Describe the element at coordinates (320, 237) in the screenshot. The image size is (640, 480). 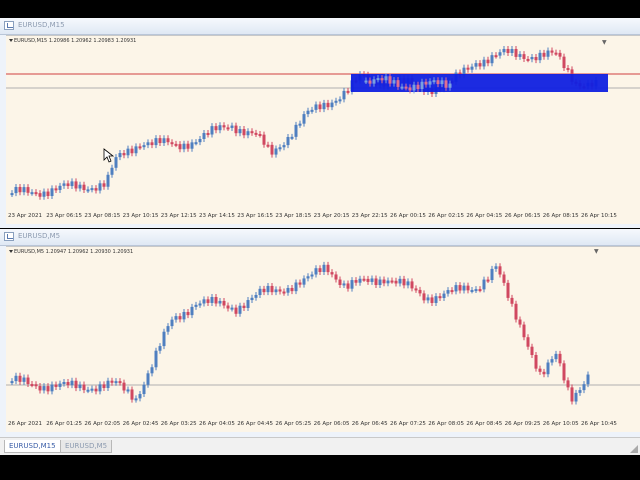
I see `window-title-bar: EURUSD,M5` at that location.